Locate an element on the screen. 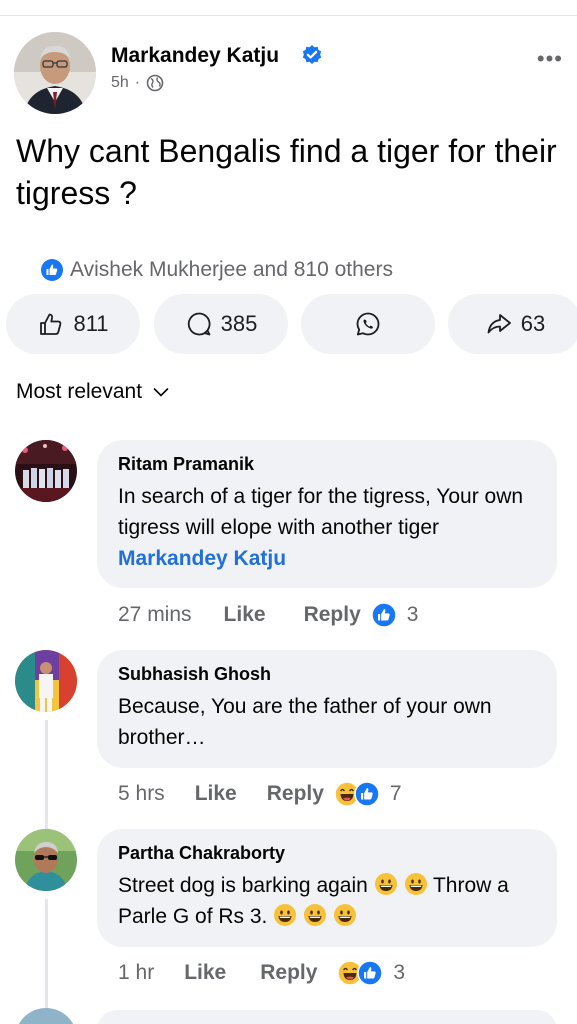  comment-time: 1 hr is located at coordinates (136, 972).